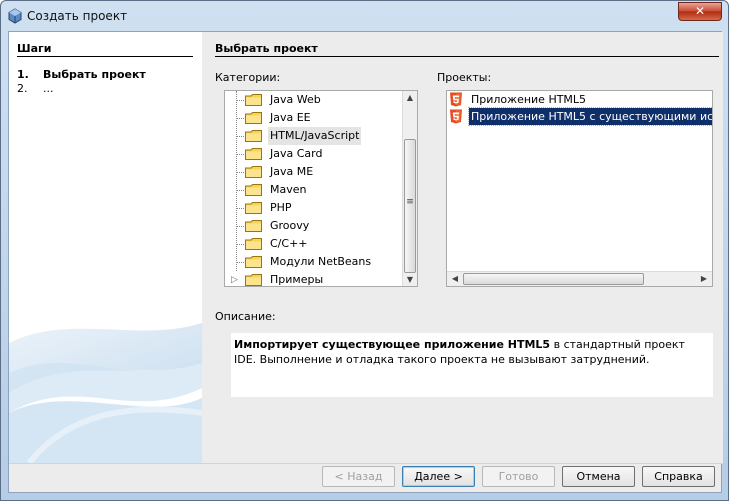 The height and width of the screenshot is (501, 729). Describe the element at coordinates (295, 99) in the screenshot. I see `category-label: Java Web` at that location.